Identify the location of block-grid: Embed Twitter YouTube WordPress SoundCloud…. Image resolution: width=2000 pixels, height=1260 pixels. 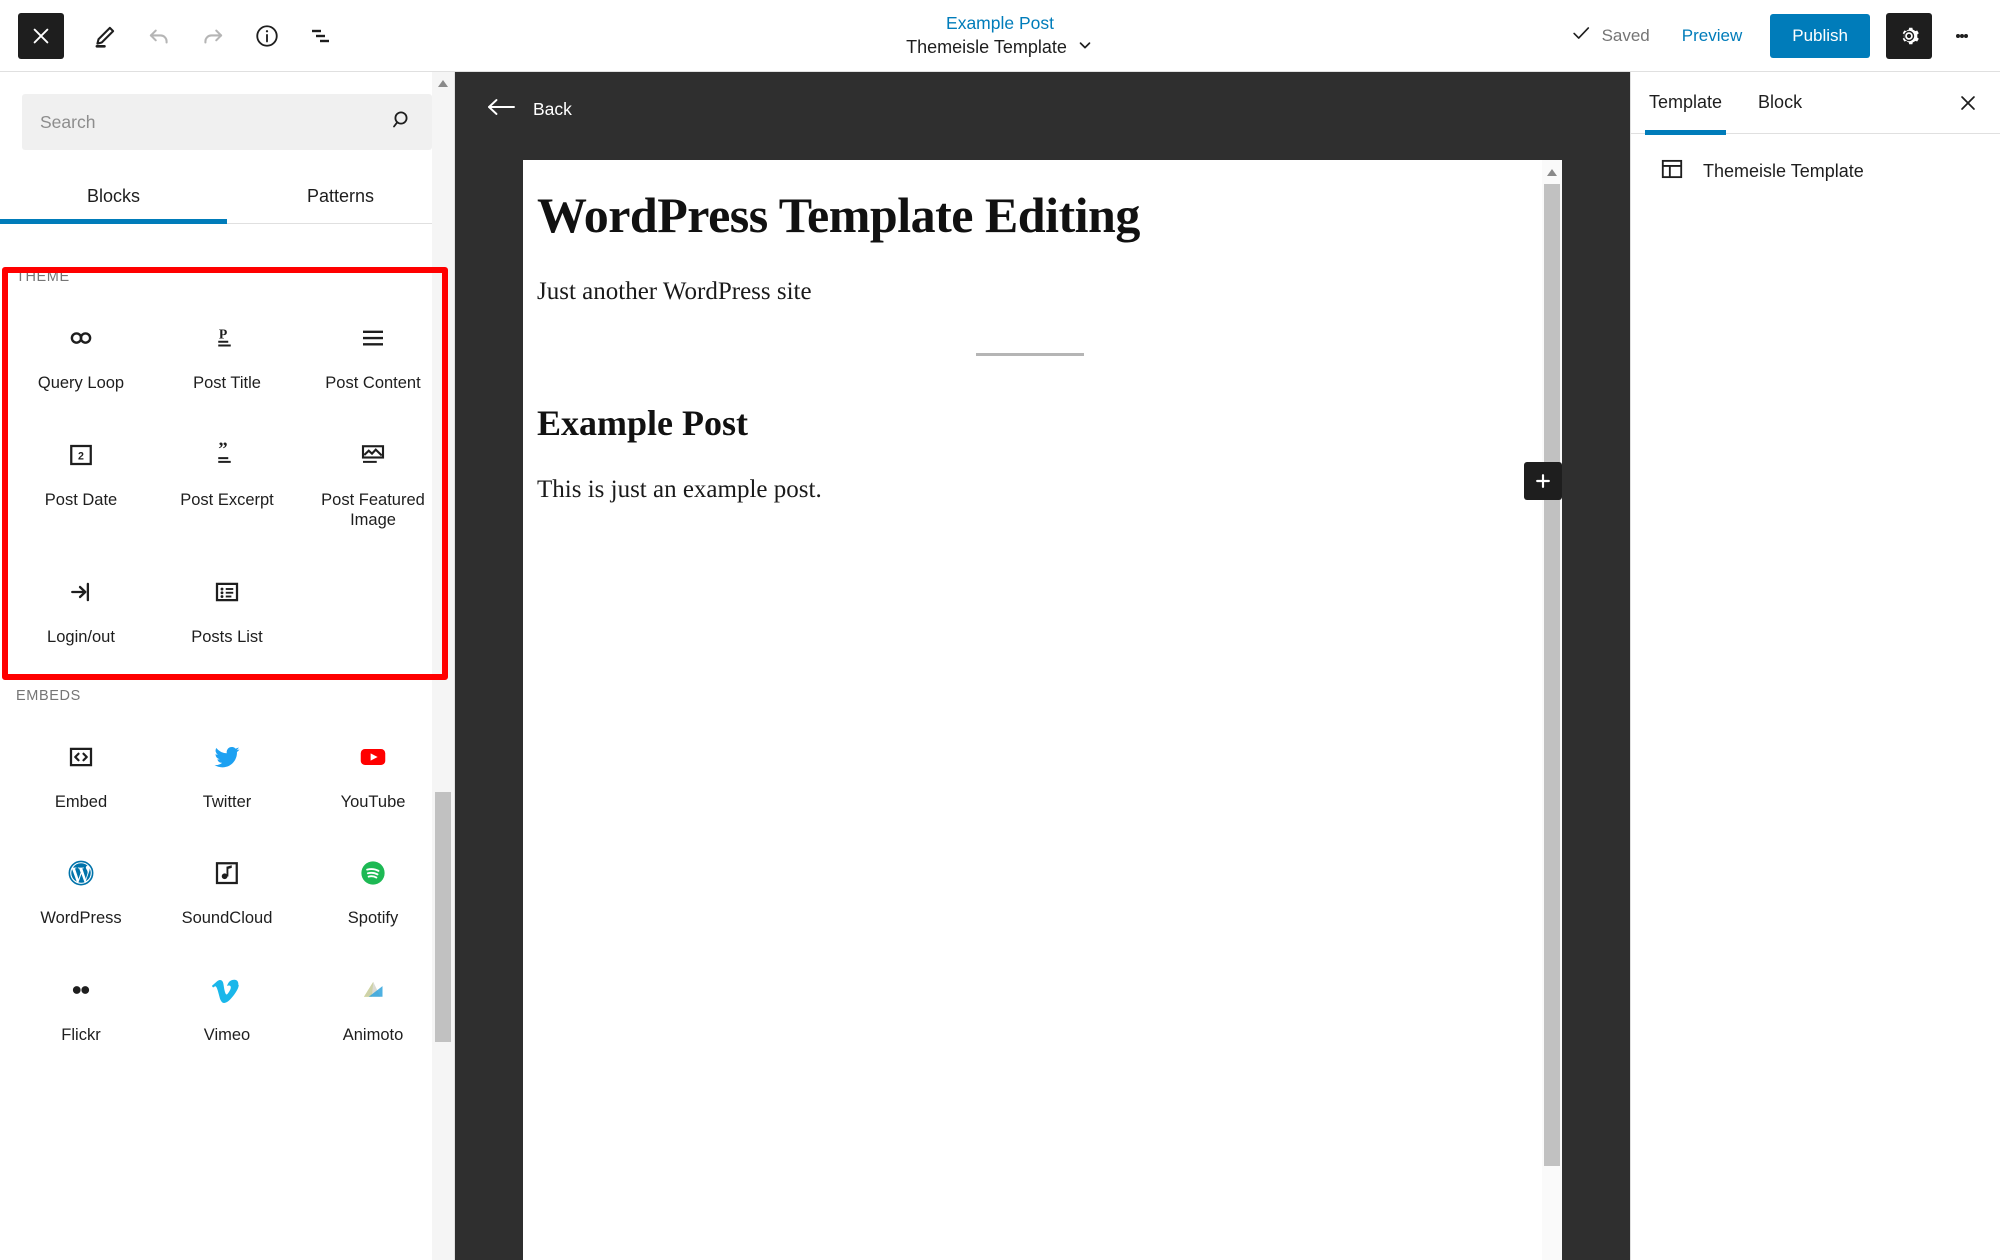
(227, 889).